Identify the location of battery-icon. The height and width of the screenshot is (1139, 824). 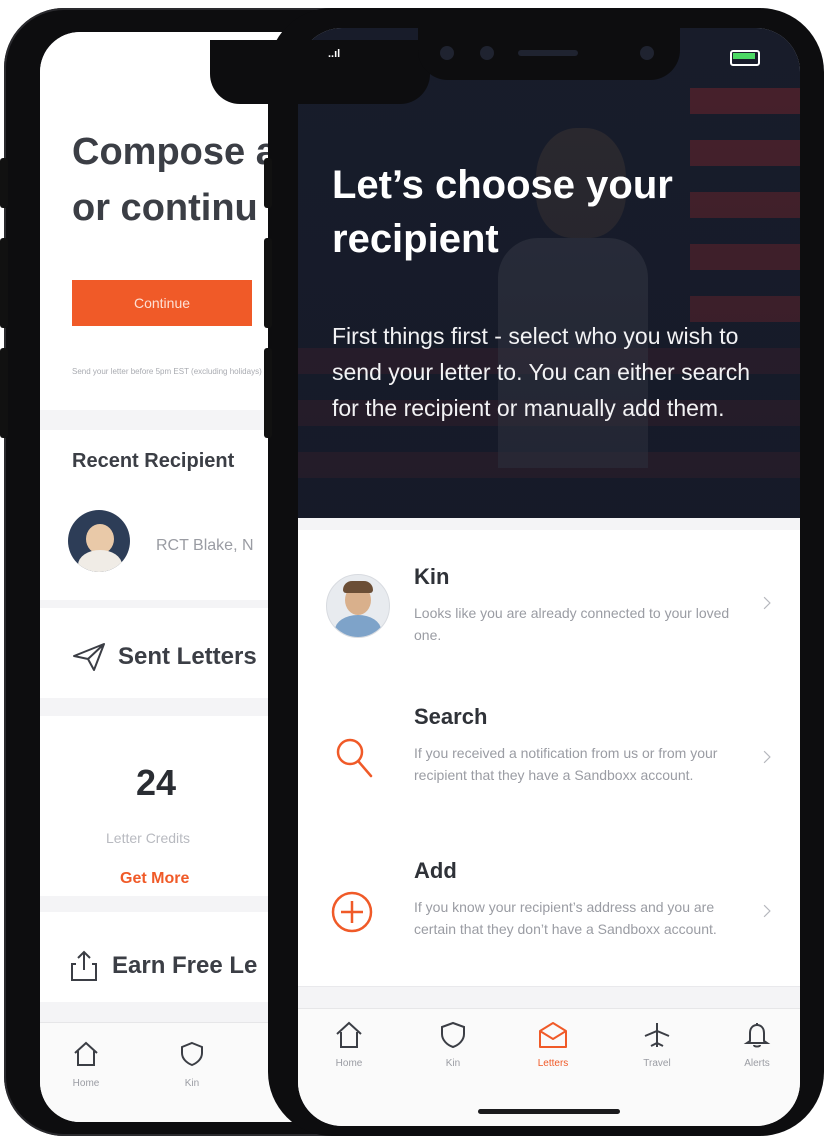
(745, 58).